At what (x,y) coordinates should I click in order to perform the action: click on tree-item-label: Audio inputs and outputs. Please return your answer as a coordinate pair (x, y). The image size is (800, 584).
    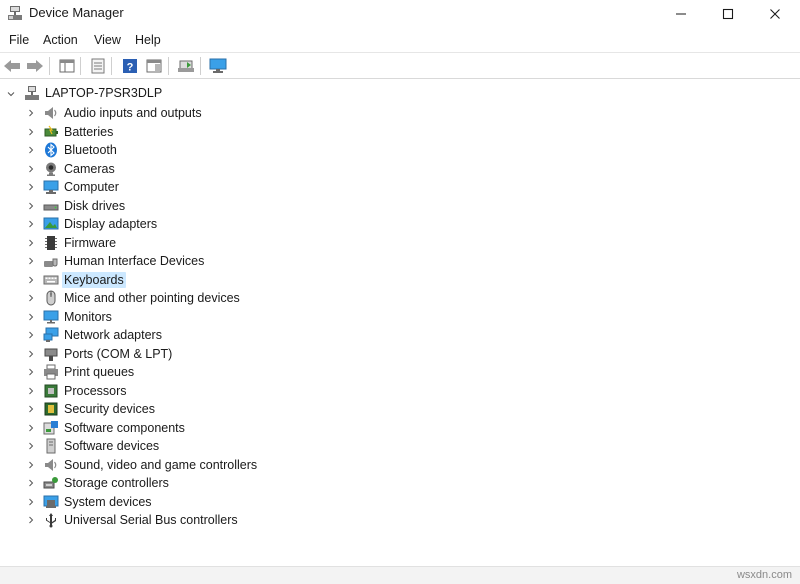
    Looking at the image, I should click on (133, 113).